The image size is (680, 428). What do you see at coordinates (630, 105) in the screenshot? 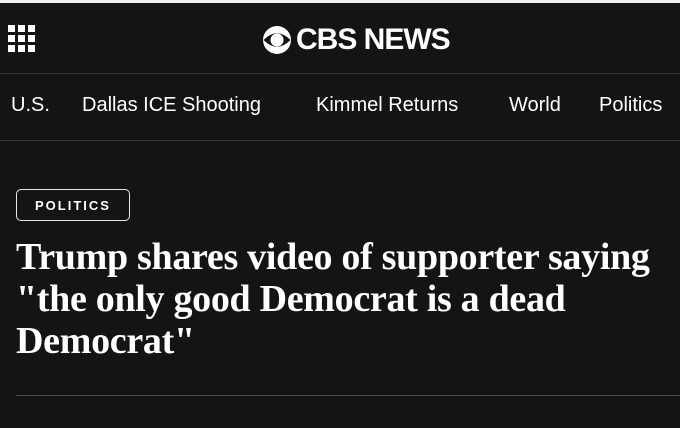
I see `nav-item-politics: Politics` at bounding box center [630, 105].